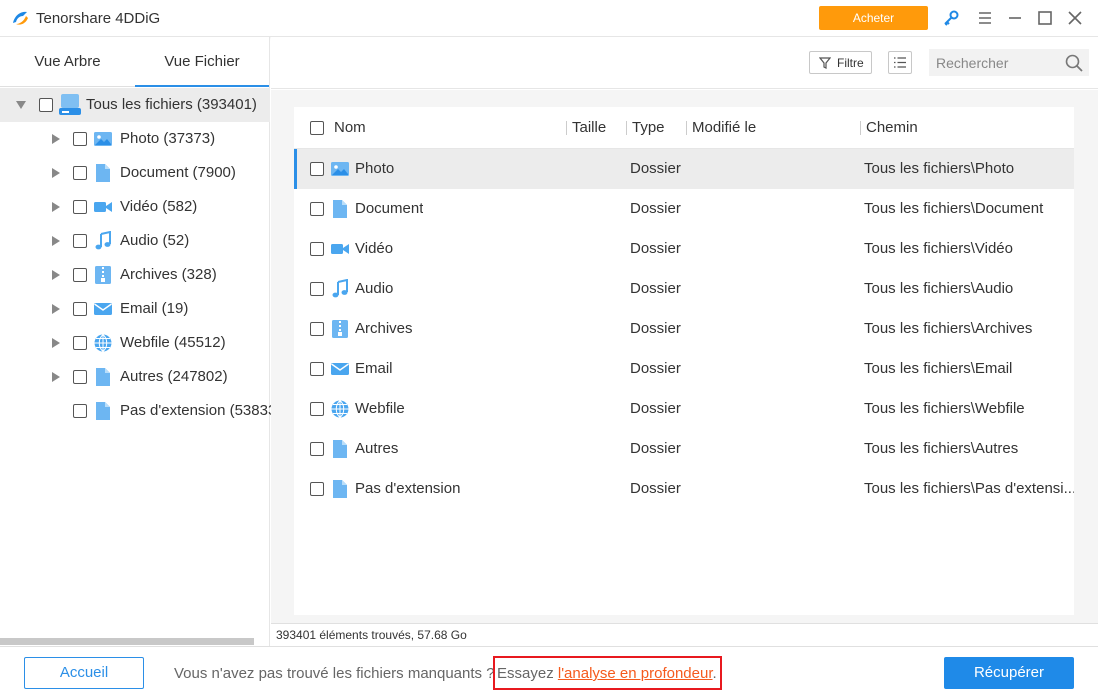 This screenshot has width=1098, height=698. What do you see at coordinates (948, 328) in the screenshot?
I see `cell-path: Tous les fichiers\Archives` at bounding box center [948, 328].